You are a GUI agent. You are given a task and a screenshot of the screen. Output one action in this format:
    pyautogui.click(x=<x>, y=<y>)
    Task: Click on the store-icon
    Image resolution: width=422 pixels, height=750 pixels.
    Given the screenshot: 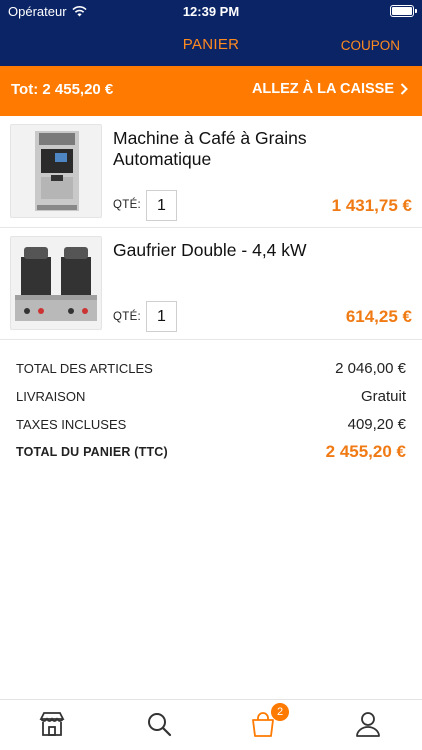 What is the action you would take?
    pyautogui.click(x=52, y=724)
    